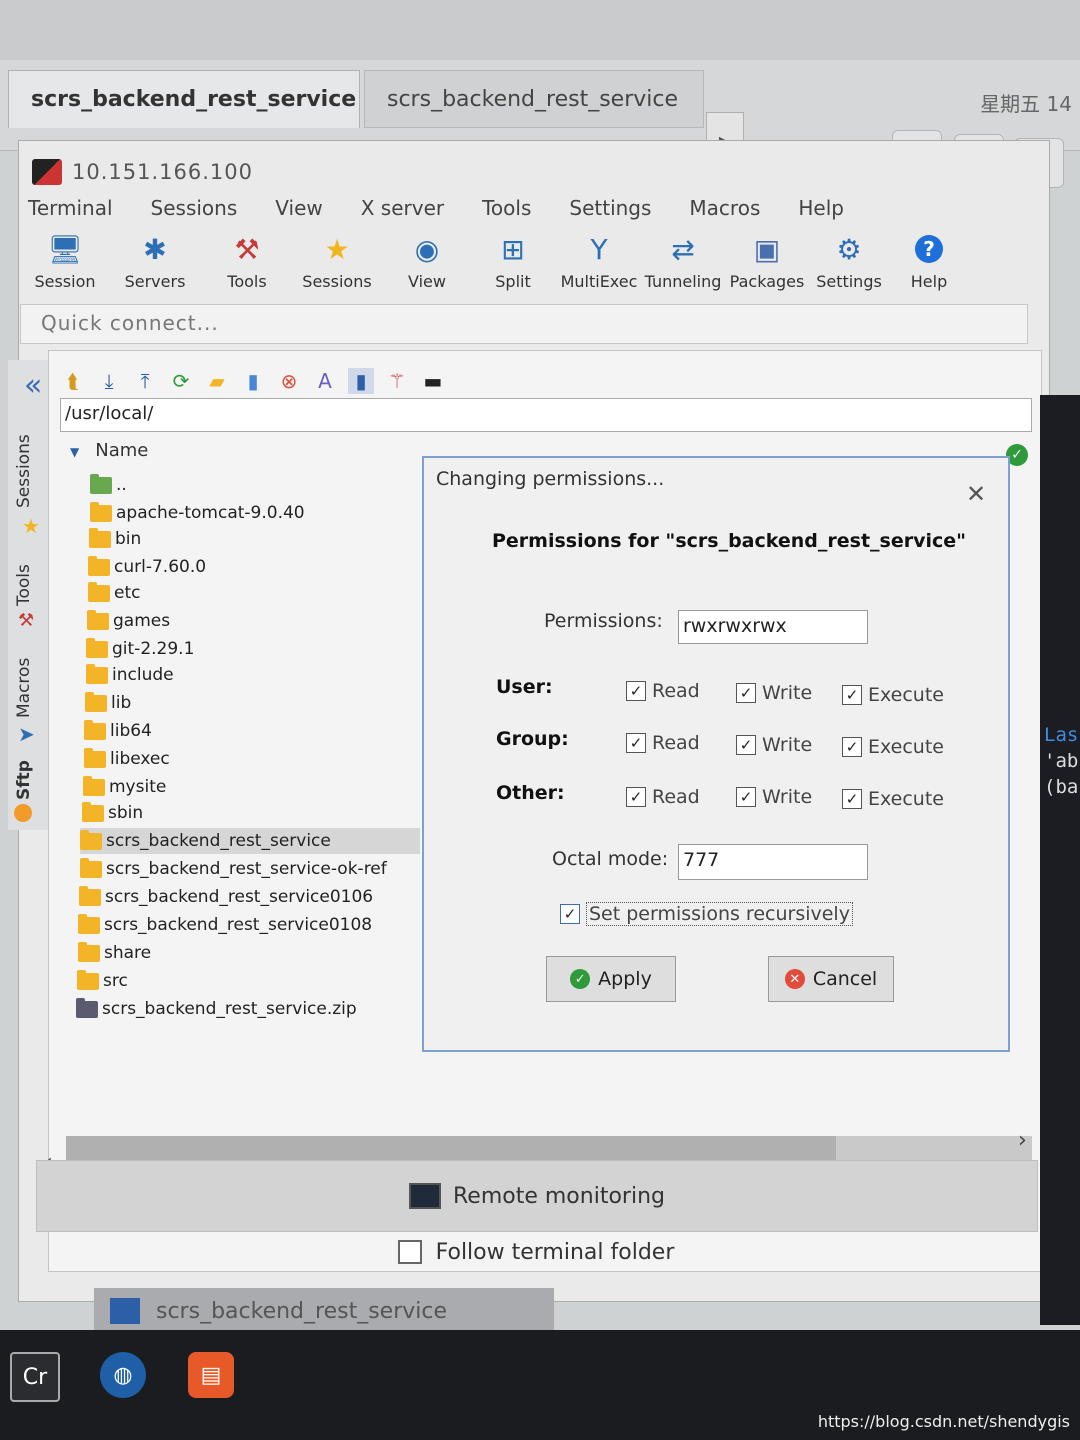 The image size is (1080, 1440). What do you see at coordinates (26, 734) in the screenshot?
I see `paper-plane-icon: ➤` at bounding box center [26, 734].